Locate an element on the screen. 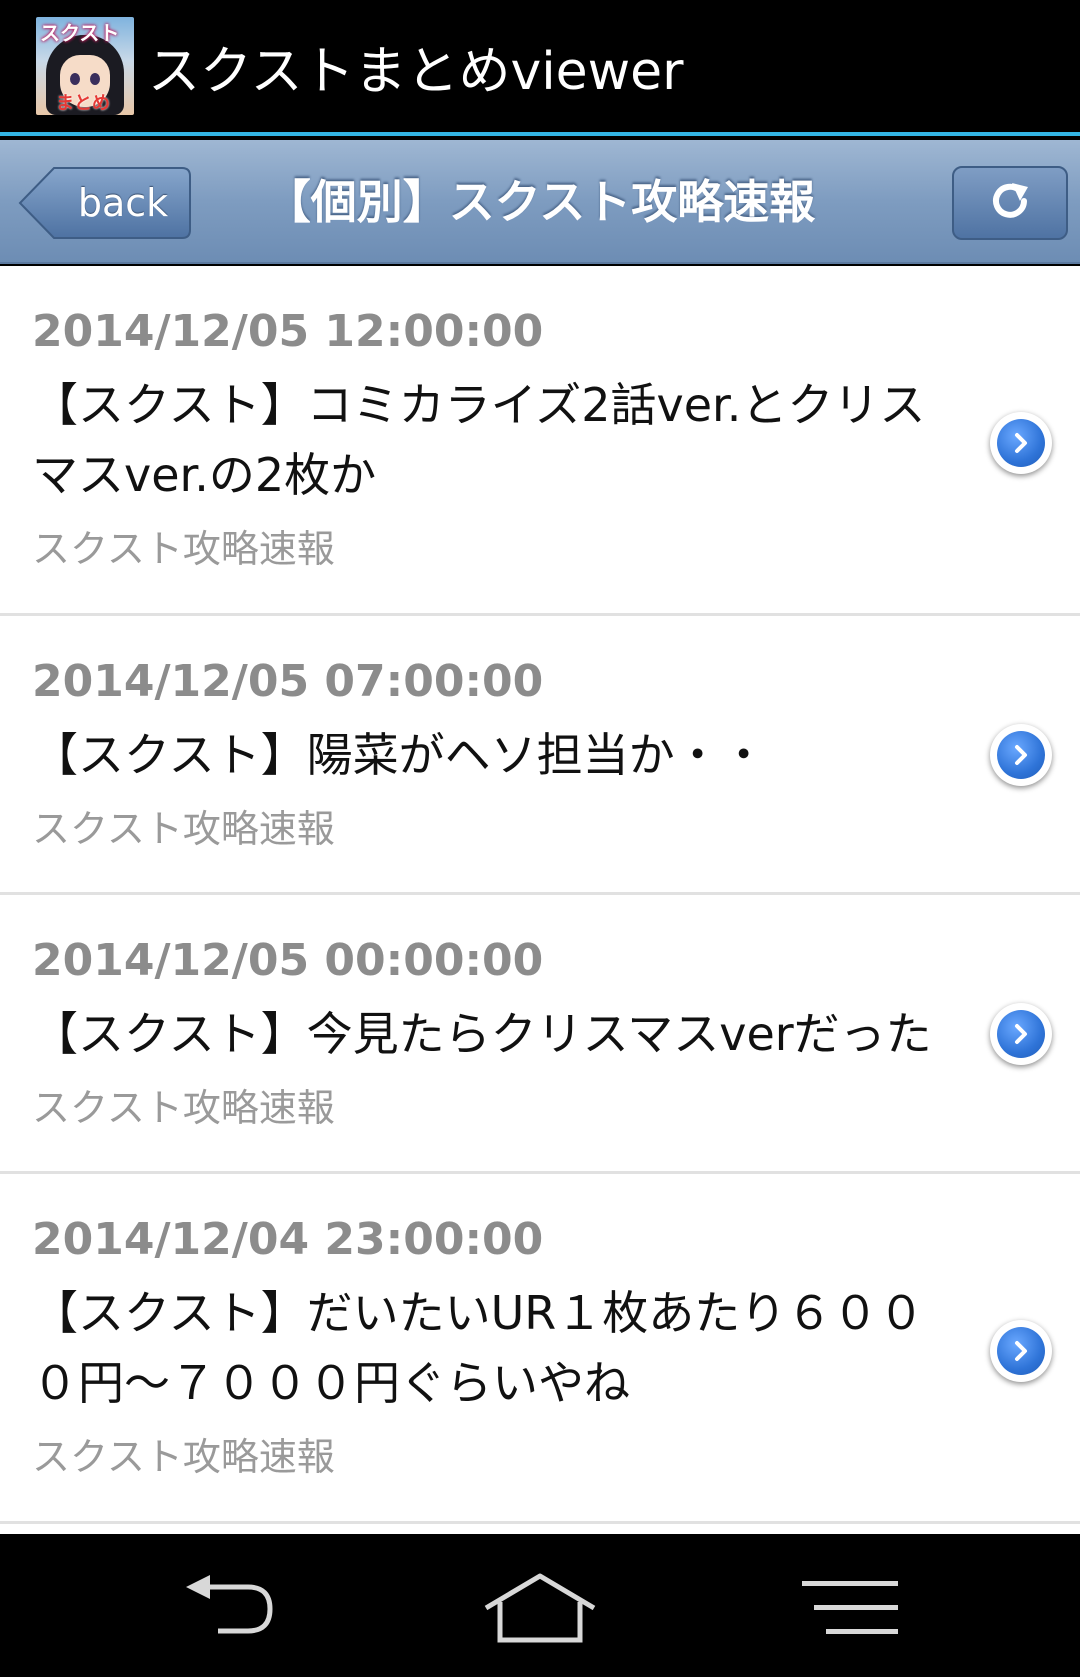 Image resolution: width=1080 pixels, height=1677 pixels. page-title: 【個別】スクスト攻略速報 is located at coordinates (540, 202).